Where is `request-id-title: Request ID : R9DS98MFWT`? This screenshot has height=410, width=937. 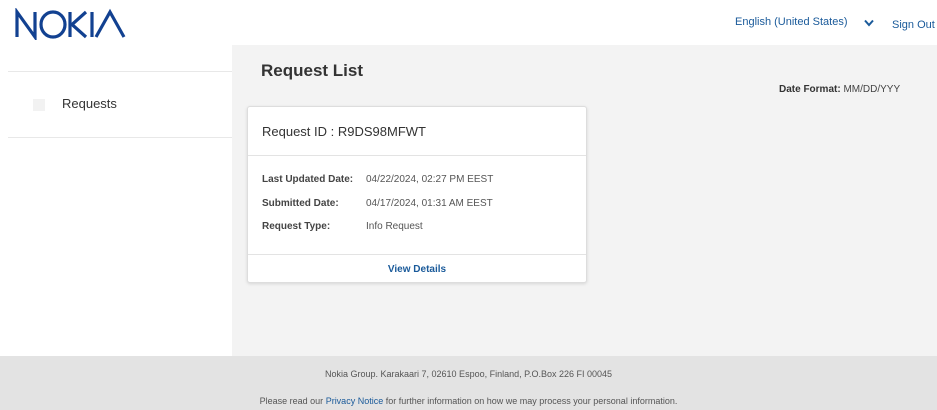
request-id-title: Request ID : R9DS98MFWT is located at coordinates (344, 131).